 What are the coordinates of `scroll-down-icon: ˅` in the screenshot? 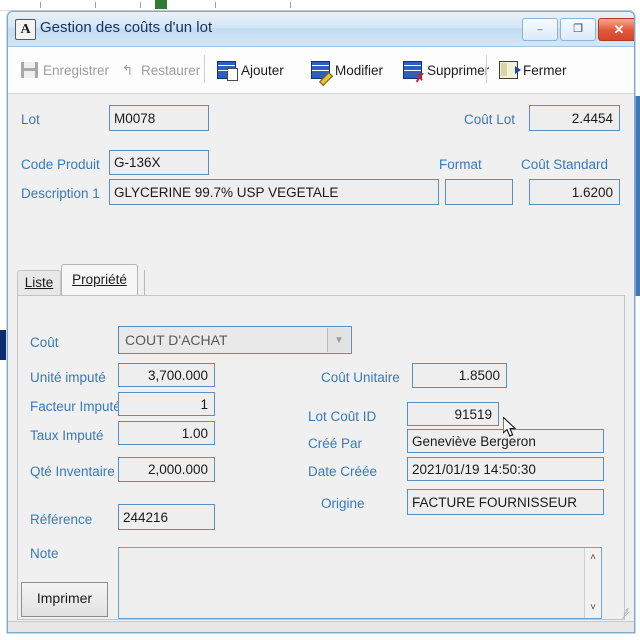 It's located at (593, 608).